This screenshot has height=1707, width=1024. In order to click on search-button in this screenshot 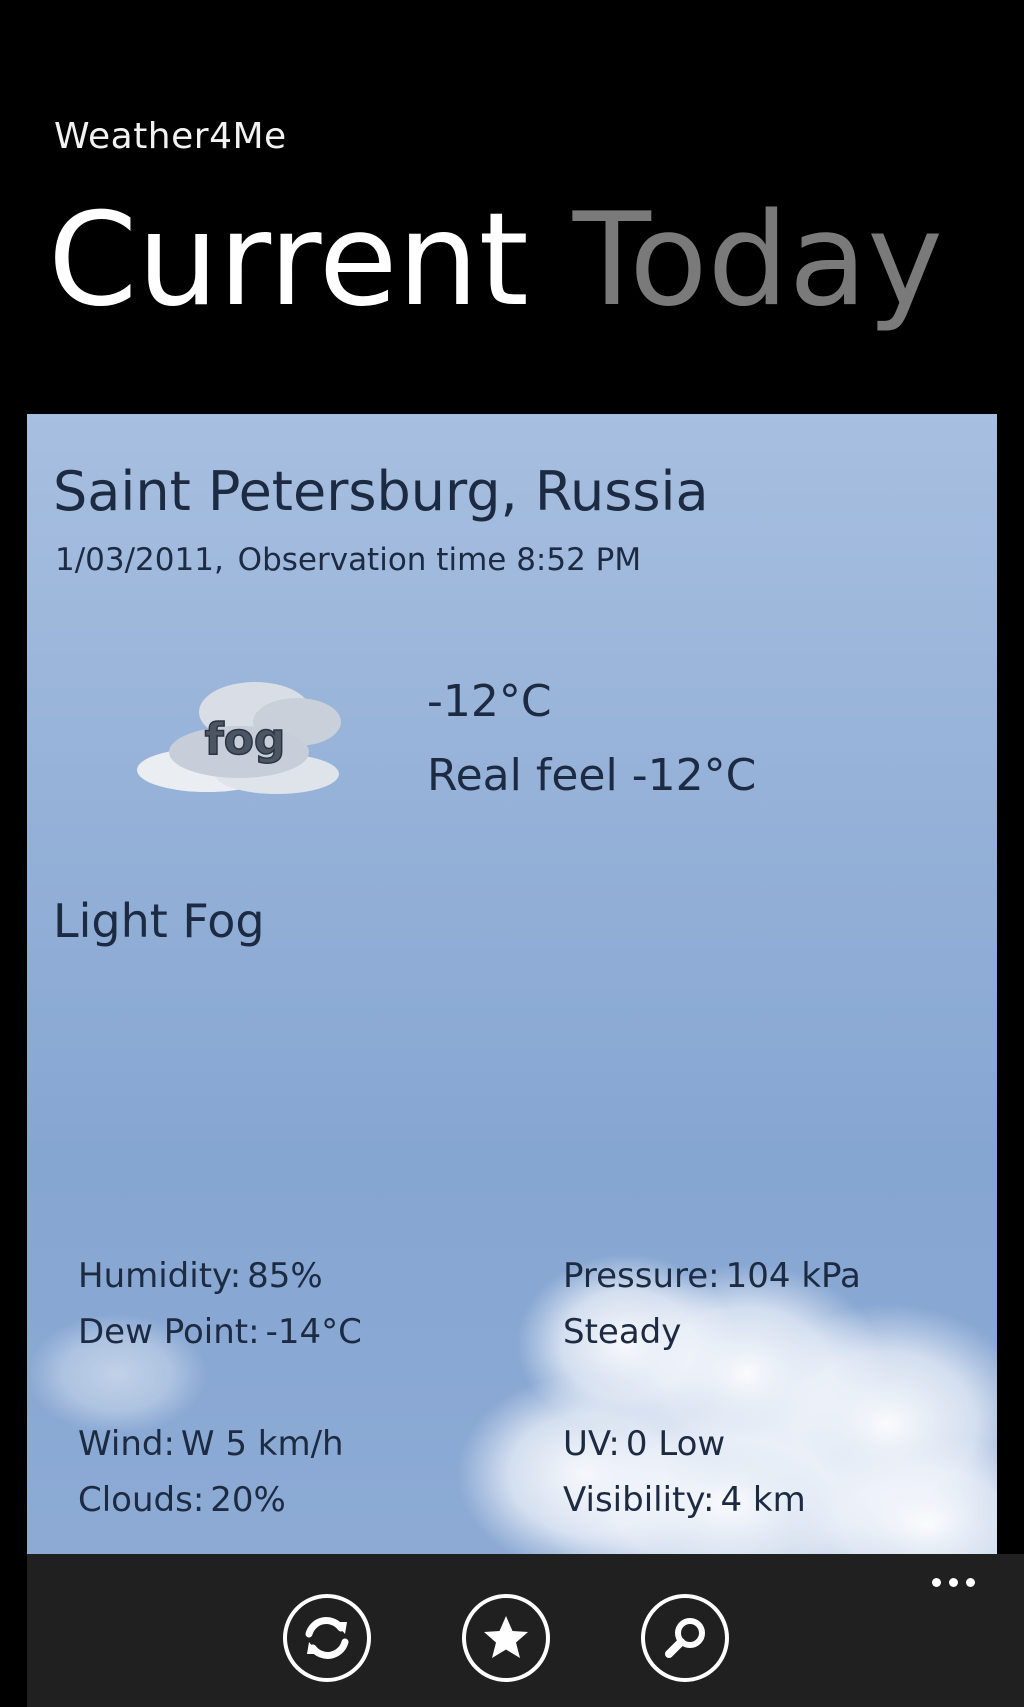, I will do `click(685, 1638)`.